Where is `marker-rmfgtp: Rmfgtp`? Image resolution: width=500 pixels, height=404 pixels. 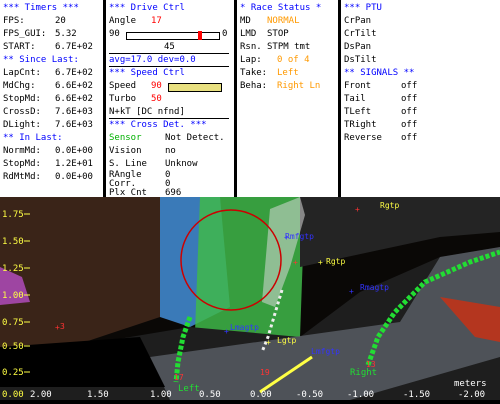 marker-rmfgtp: Rmfgtp is located at coordinates (299, 236).